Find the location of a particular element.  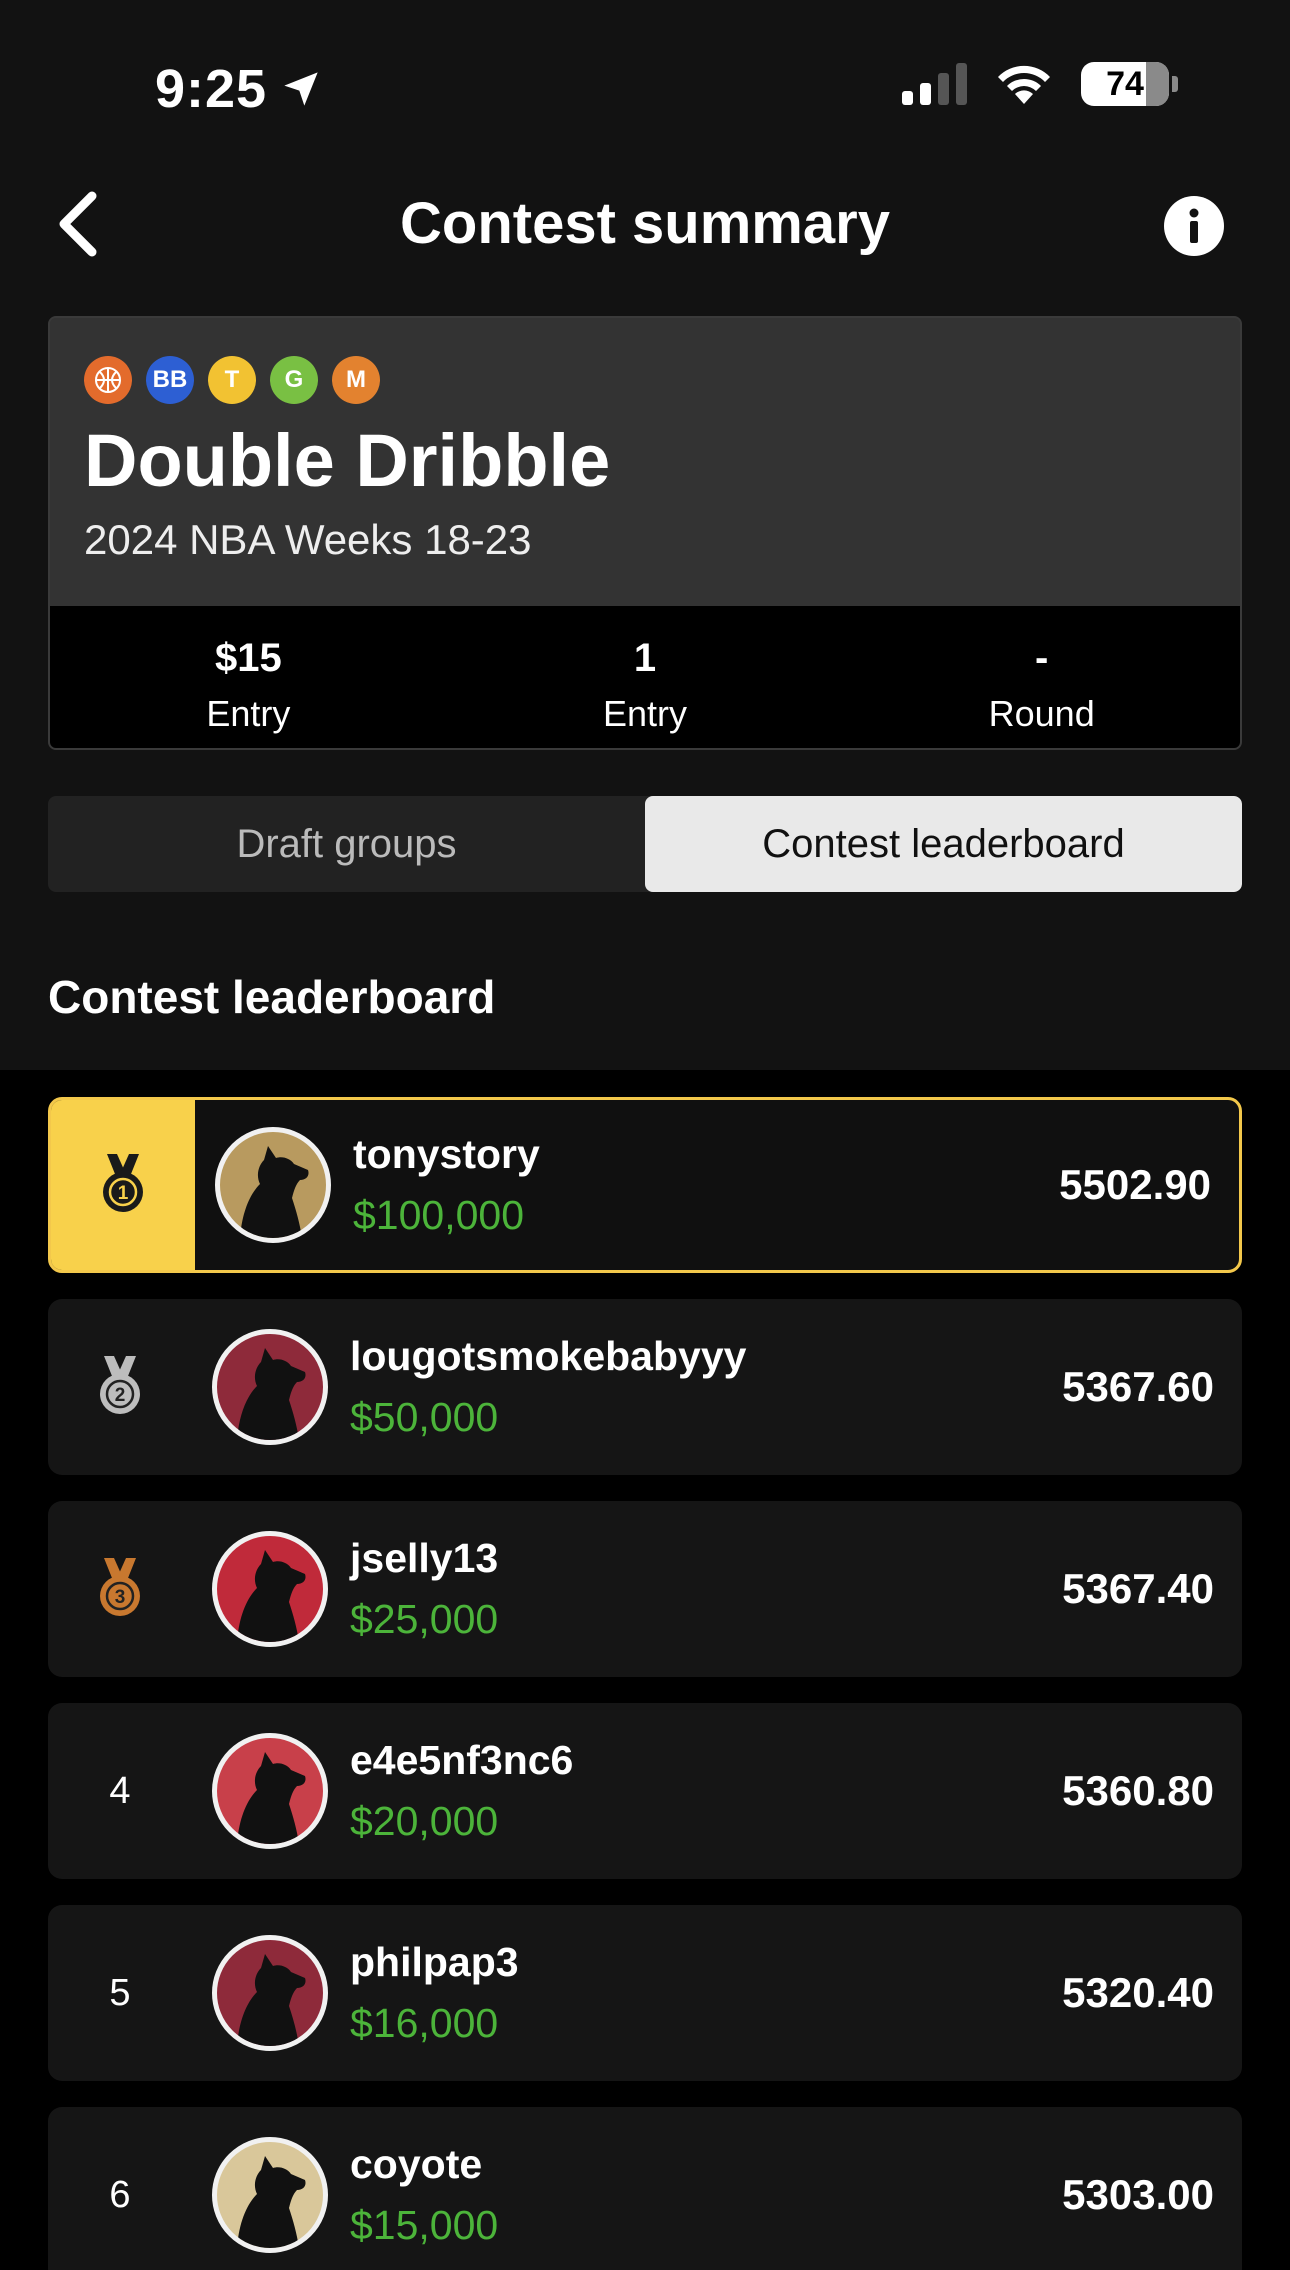

status-icons: 74 is located at coordinates (1040, 84).